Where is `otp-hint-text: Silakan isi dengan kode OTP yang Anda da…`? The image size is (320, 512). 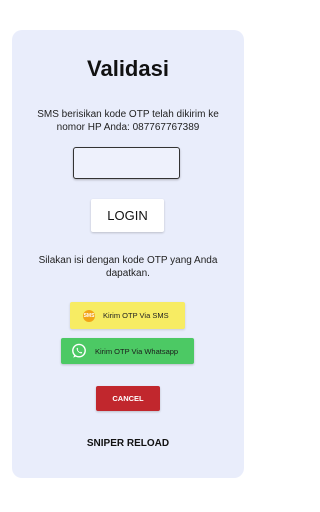
otp-hint-text: Silakan isi dengan kode OTP yang Anda da… is located at coordinates (128, 267).